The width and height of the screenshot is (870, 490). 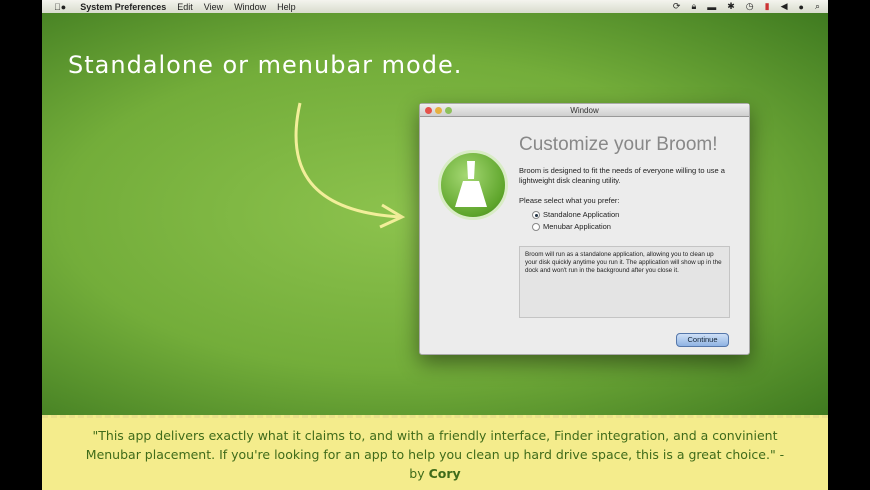 What do you see at coordinates (60, 7) in the screenshot?
I see `apple-icon: ●` at bounding box center [60, 7].